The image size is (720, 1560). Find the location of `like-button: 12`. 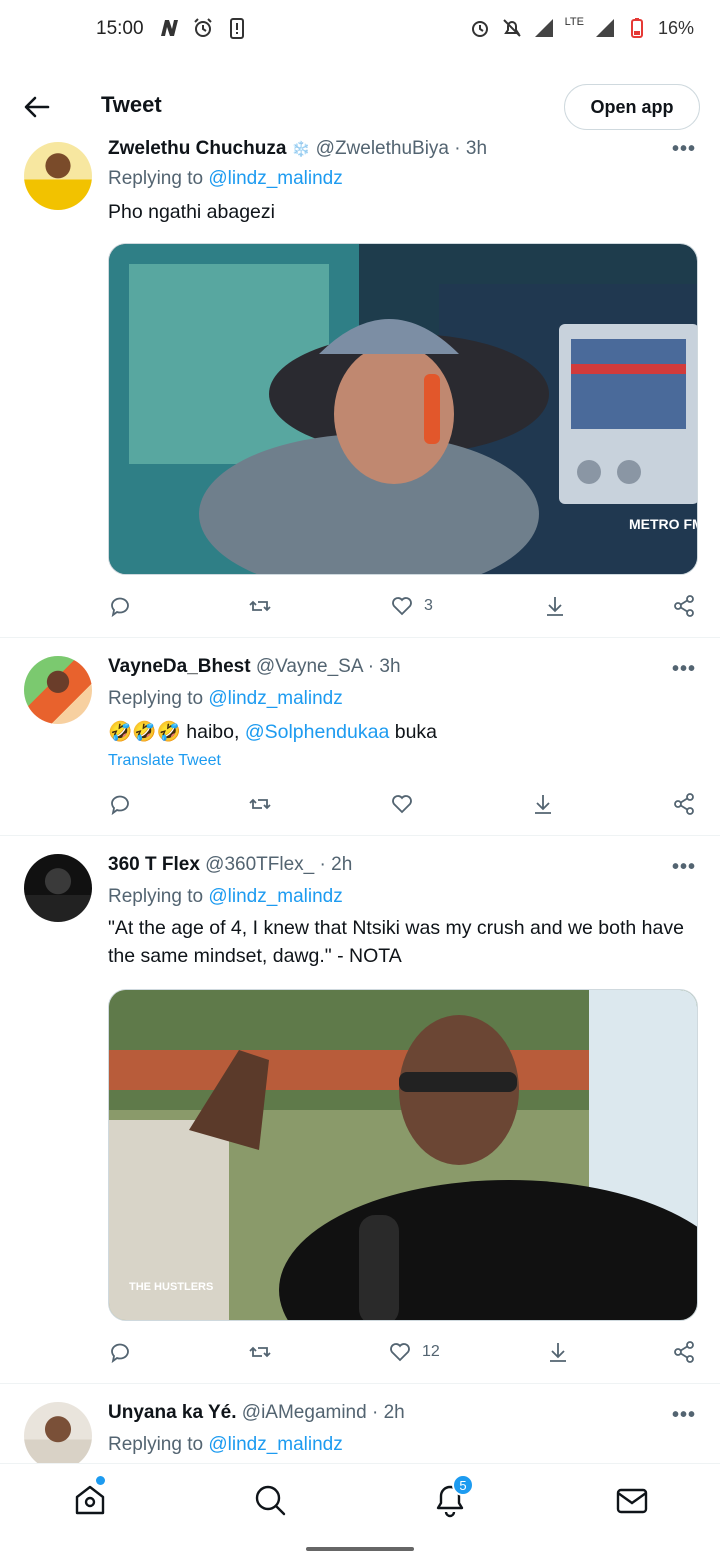

like-button: 12 is located at coordinates (414, 1352).